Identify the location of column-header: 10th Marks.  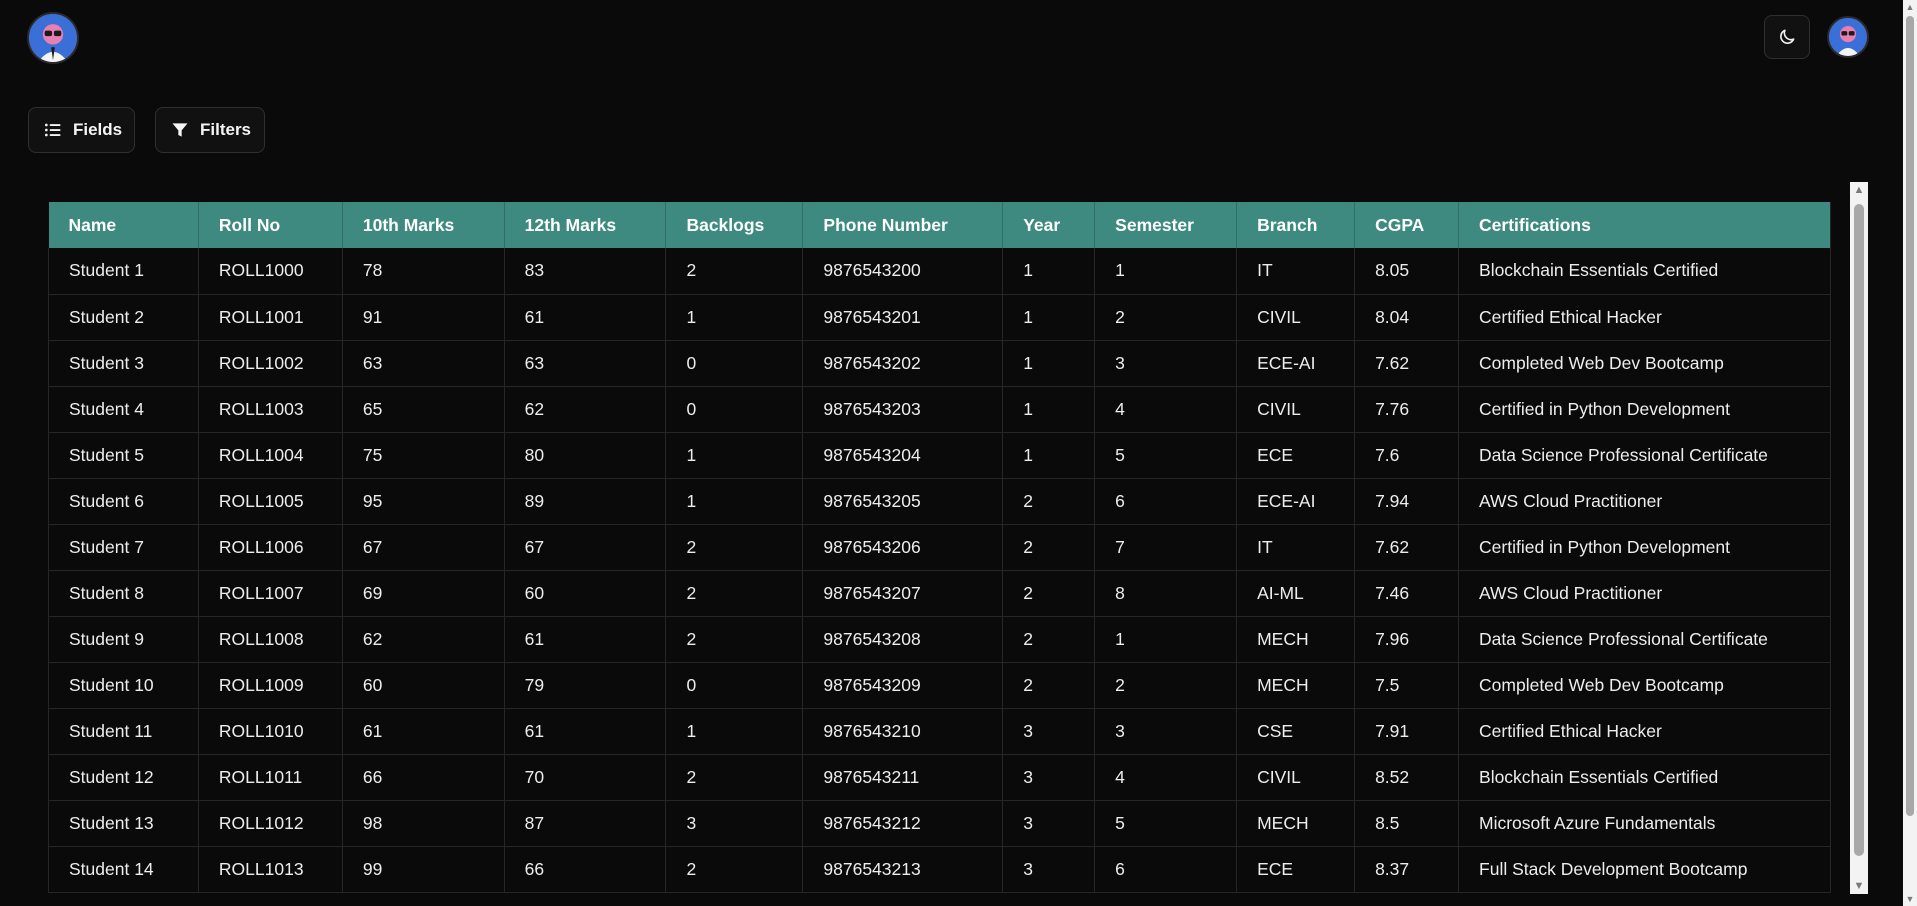
(423, 225).